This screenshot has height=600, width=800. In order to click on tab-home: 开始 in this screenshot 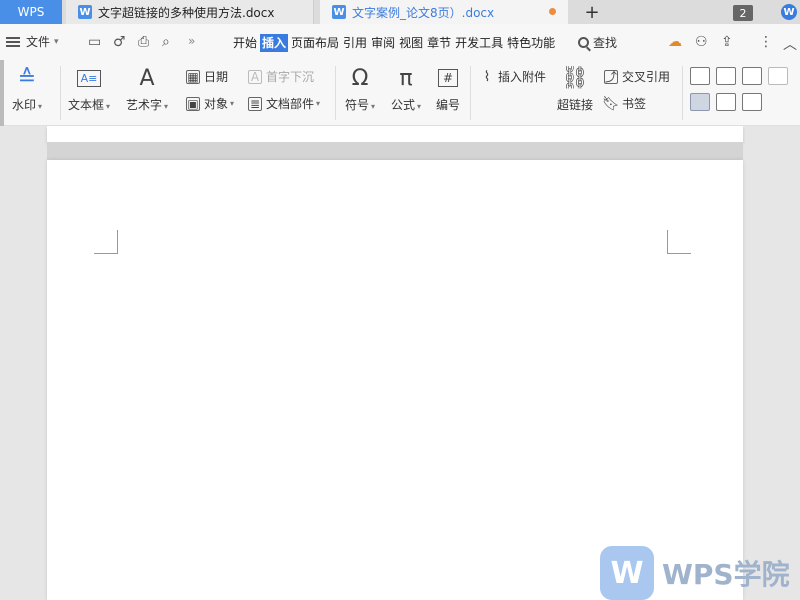, I will do `click(245, 43)`.